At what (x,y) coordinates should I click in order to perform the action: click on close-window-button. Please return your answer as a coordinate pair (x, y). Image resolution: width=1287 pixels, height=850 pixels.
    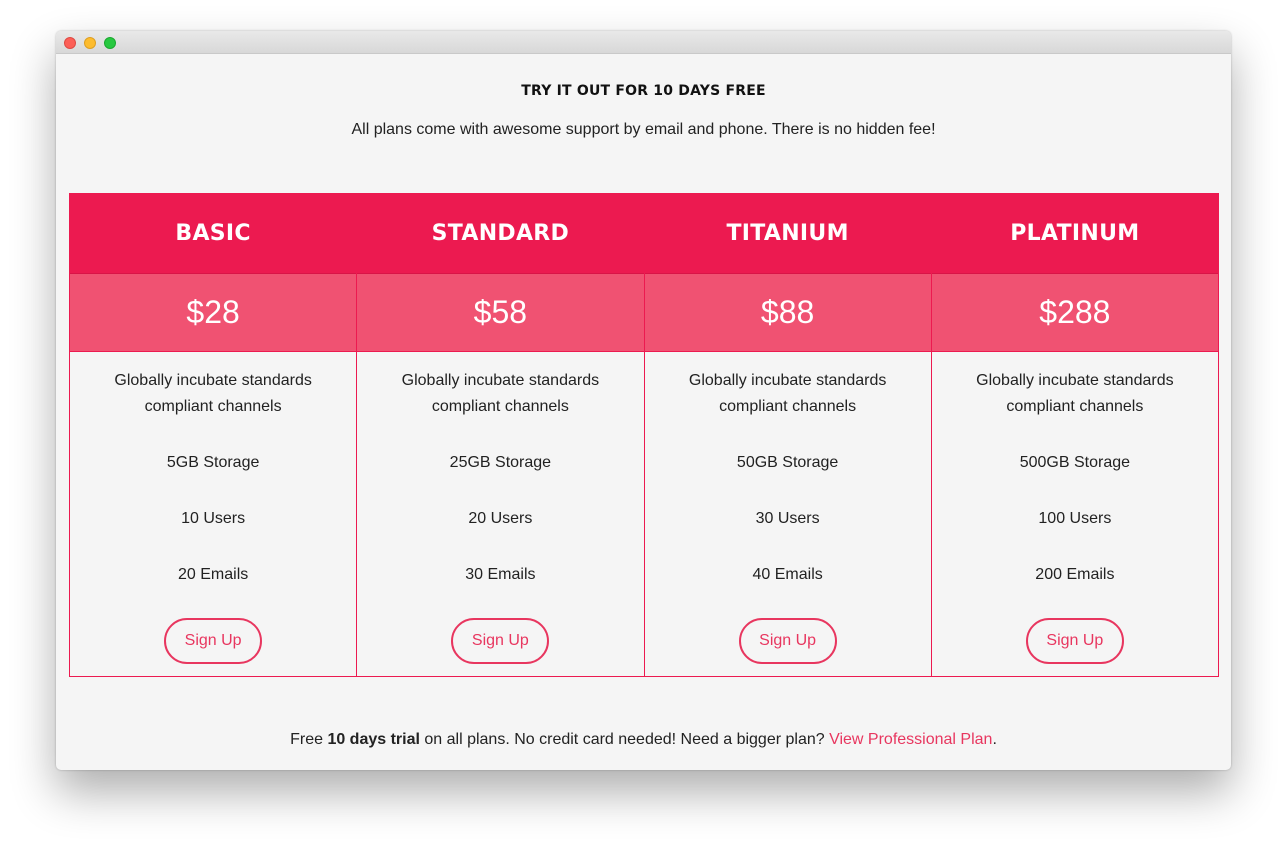
    Looking at the image, I should click on (70, 43).